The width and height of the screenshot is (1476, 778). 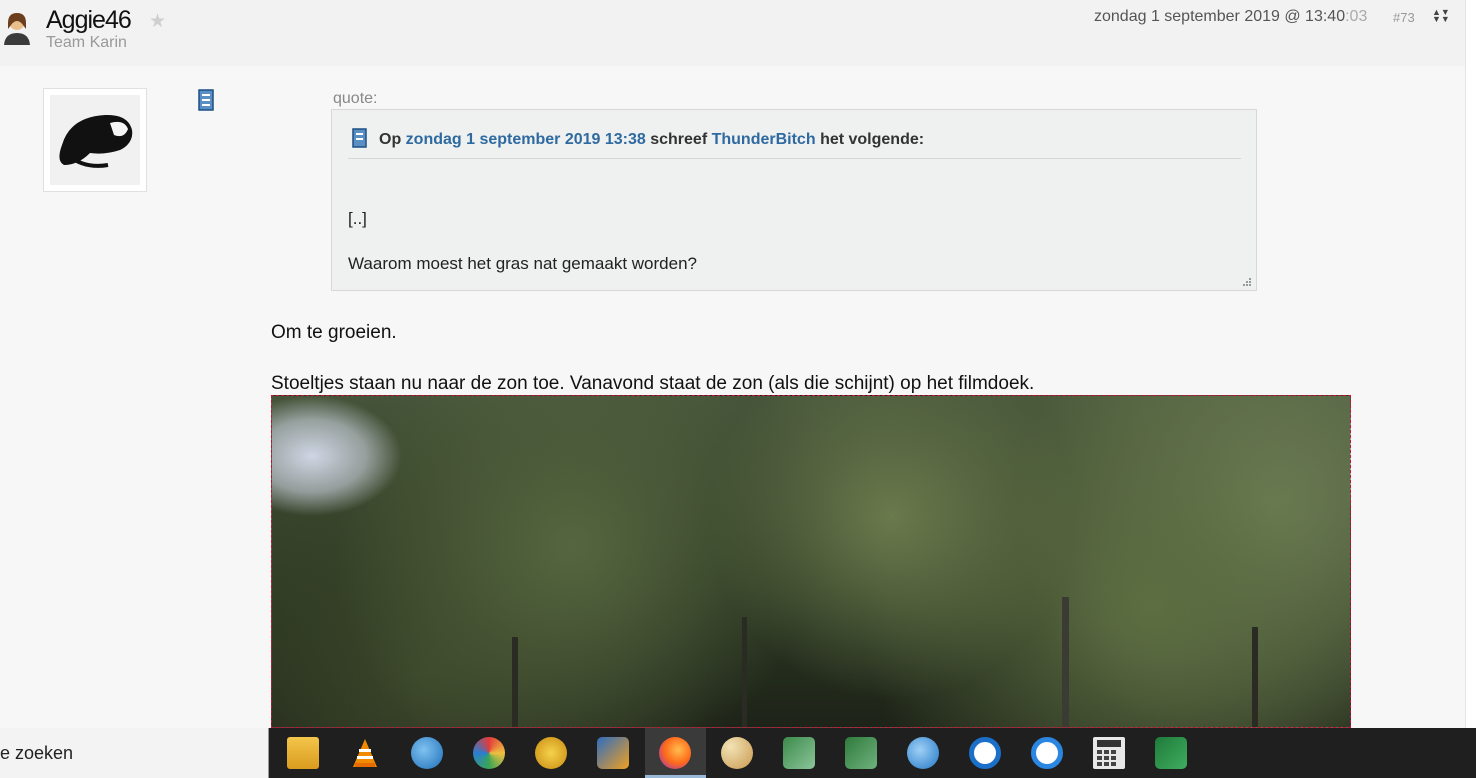 I want to click on file-explorer-icon, so click(x=303, y=753).